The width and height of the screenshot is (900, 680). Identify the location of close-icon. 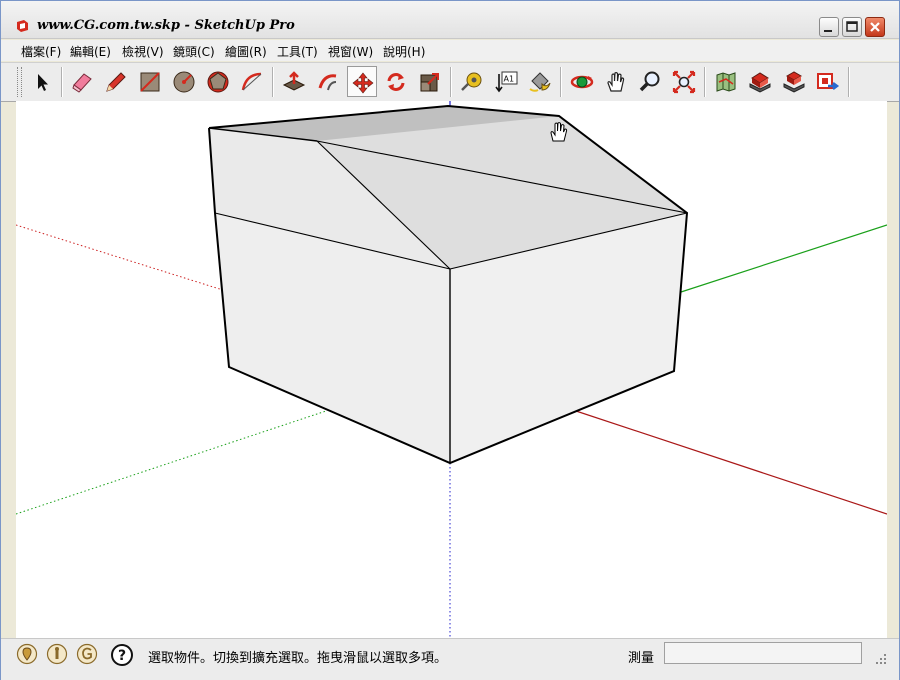
(875, 27).